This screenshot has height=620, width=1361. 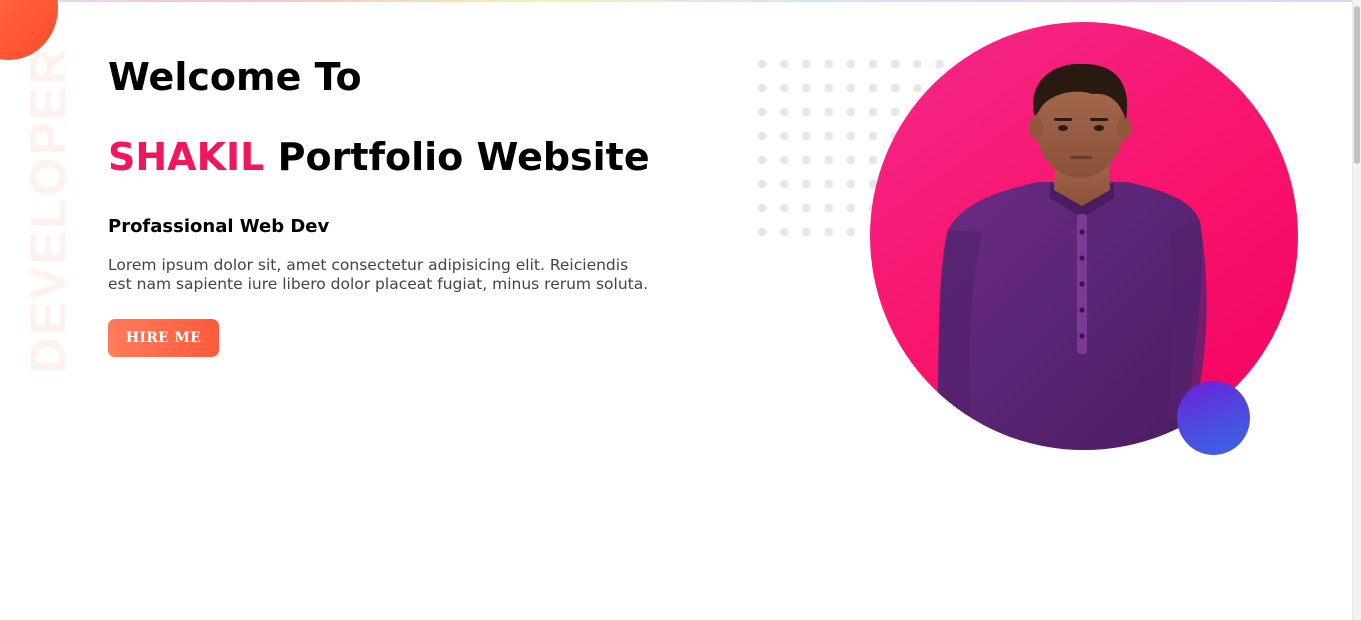 What do you see at coordinates (219, 226) in the screenshot?
I see `role-subtitle: Profassional Web Dev` at bounding box center [219, 226].